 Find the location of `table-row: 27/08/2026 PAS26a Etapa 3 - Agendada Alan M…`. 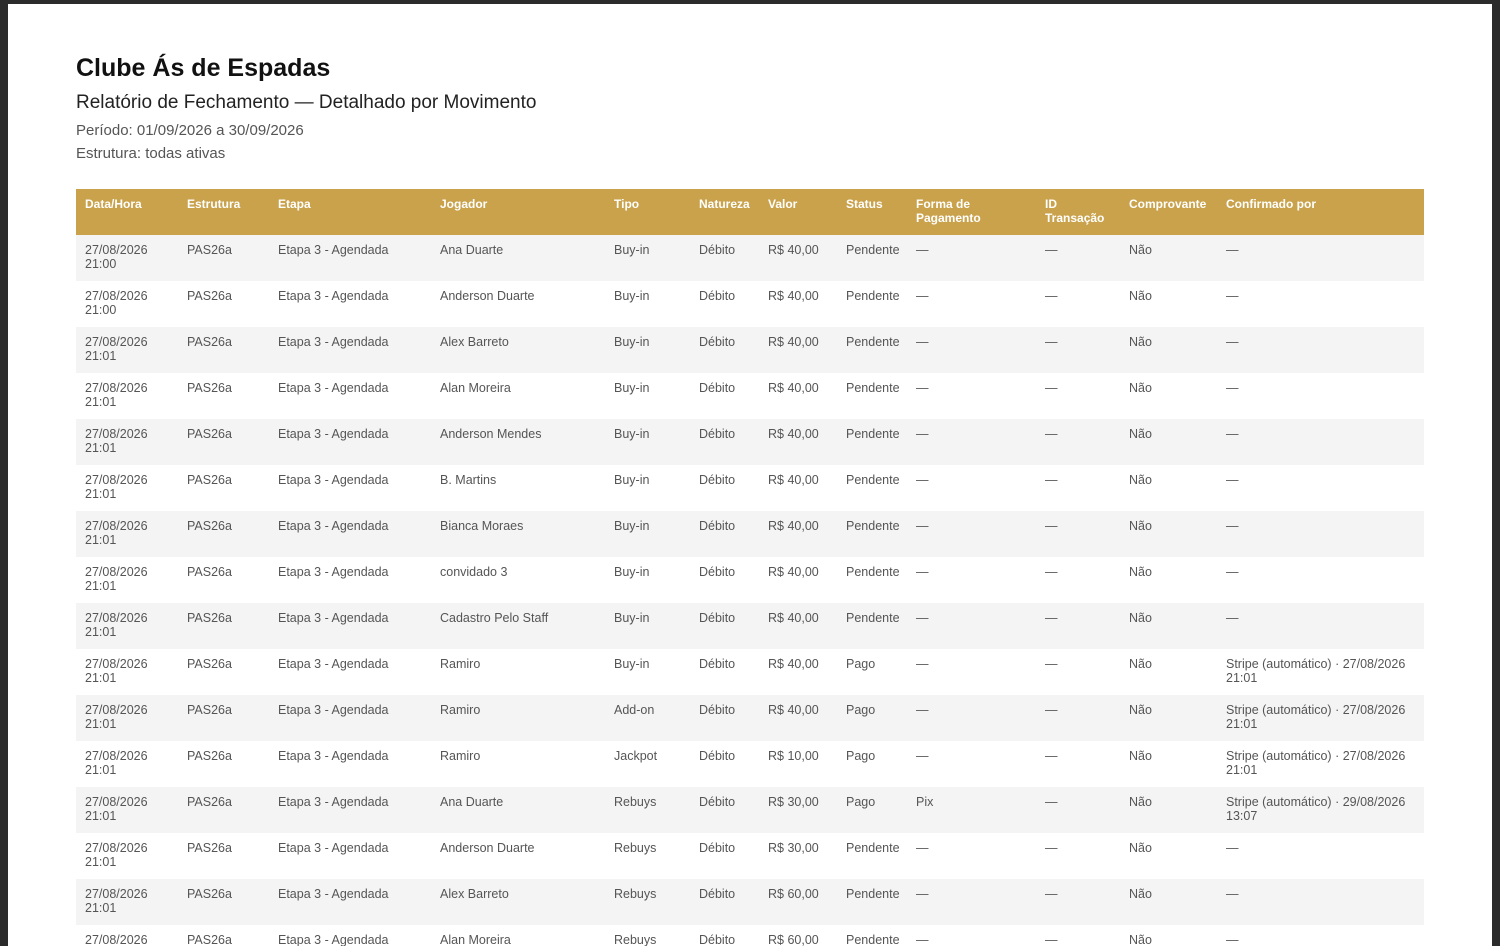

table-row: 27/08/2026 PAS26a Etapa 3 - Agendada Alan M… is located at coordinates (750, 935).